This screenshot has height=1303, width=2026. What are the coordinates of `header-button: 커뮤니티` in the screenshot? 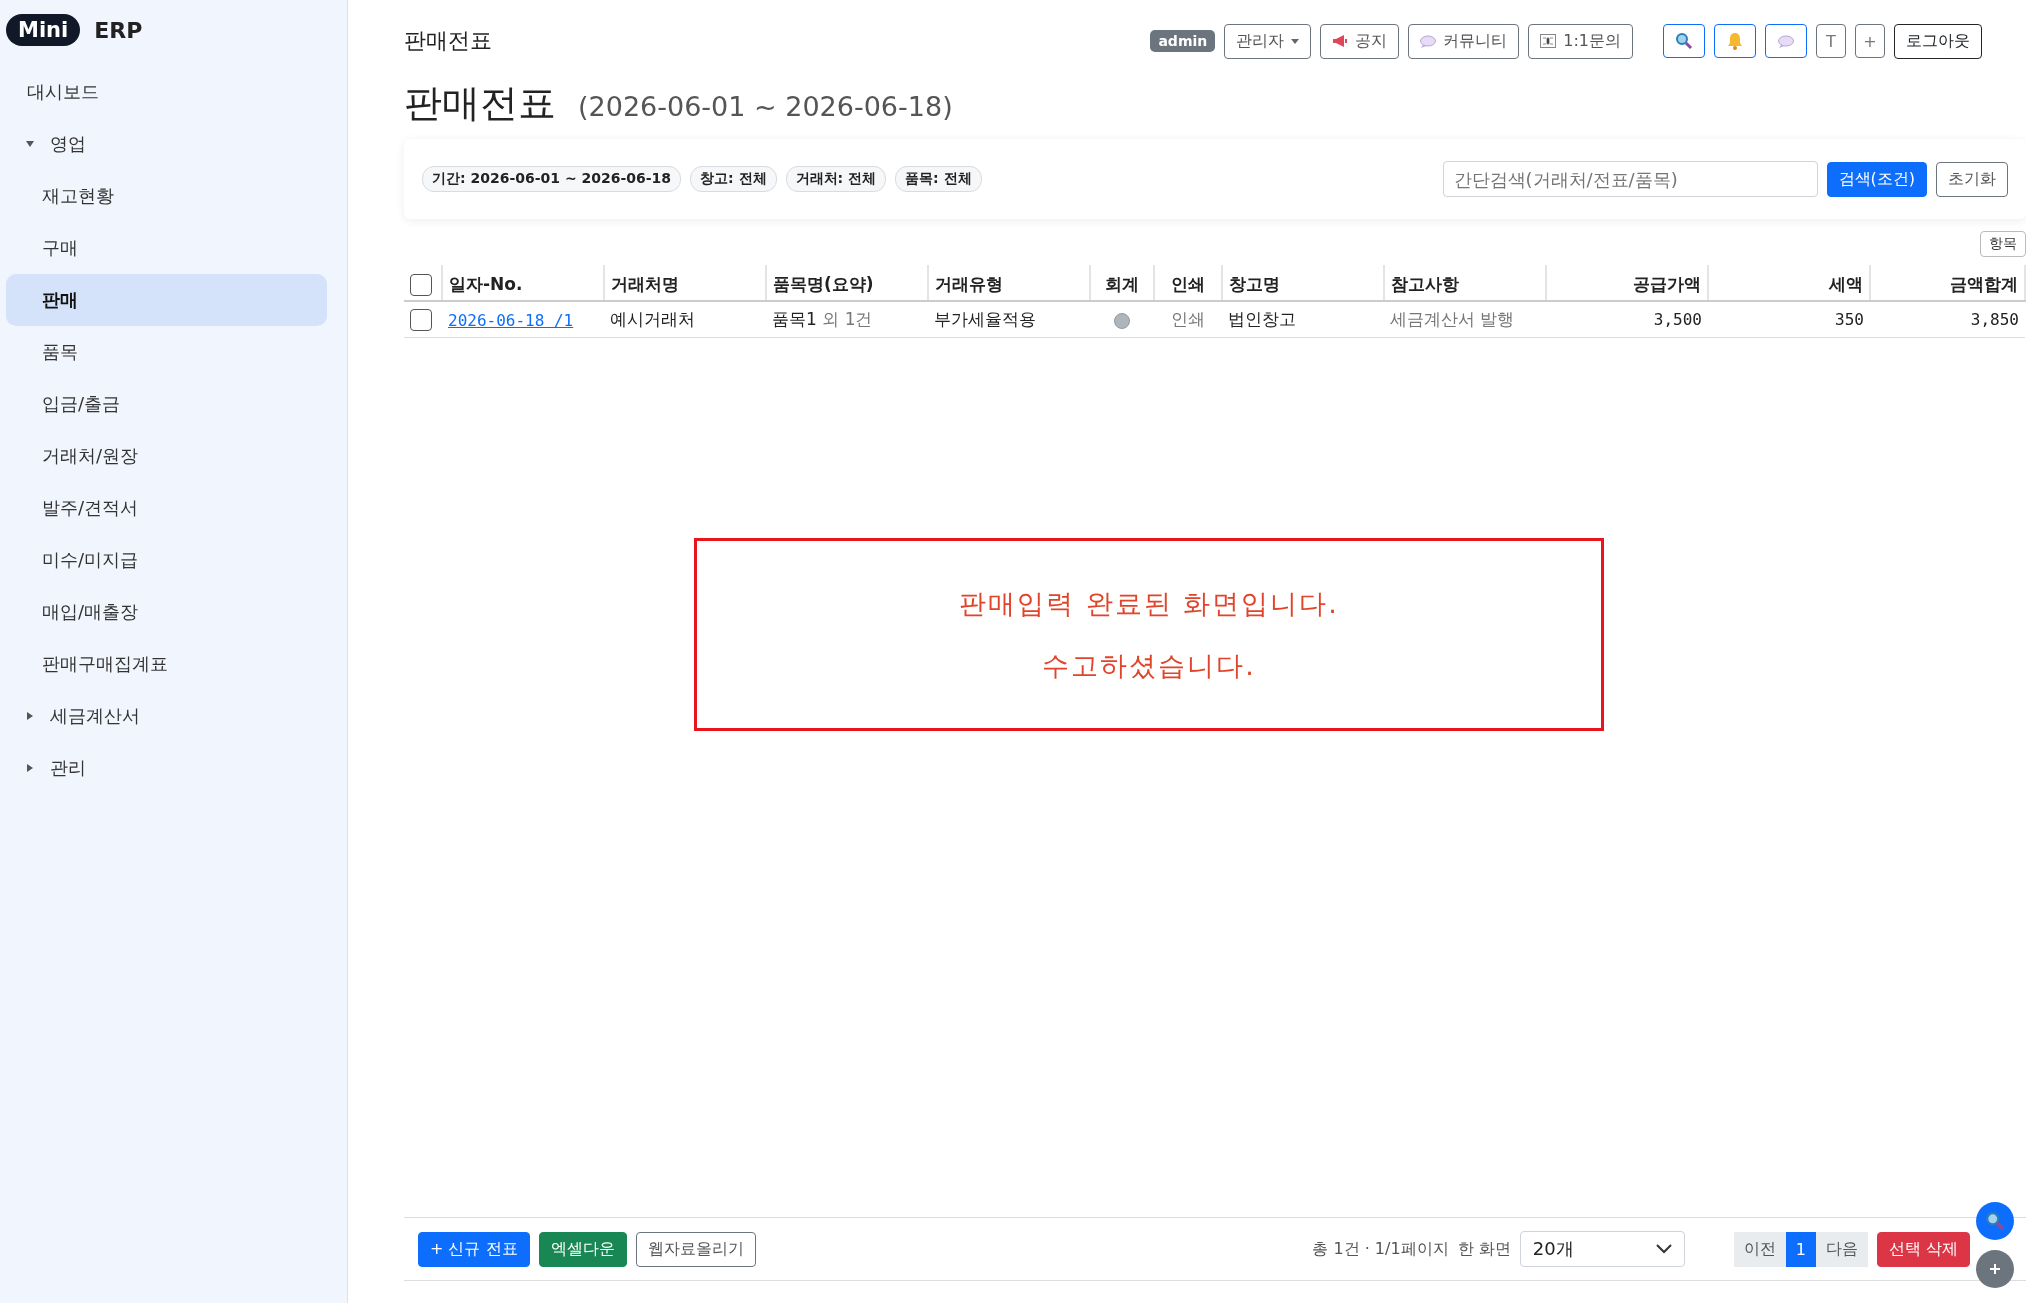 It's located at (1464, 41).